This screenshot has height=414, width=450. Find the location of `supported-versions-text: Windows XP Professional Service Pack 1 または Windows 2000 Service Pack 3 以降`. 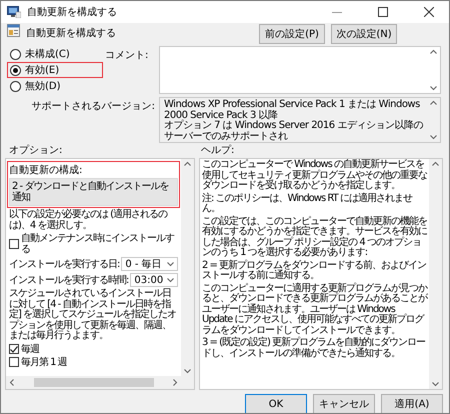

supported-versions-text: Windows XP Professional Service Pack 1 または Windows 2000 Service Pack 3 以降 is located at coordinates (292, 110).